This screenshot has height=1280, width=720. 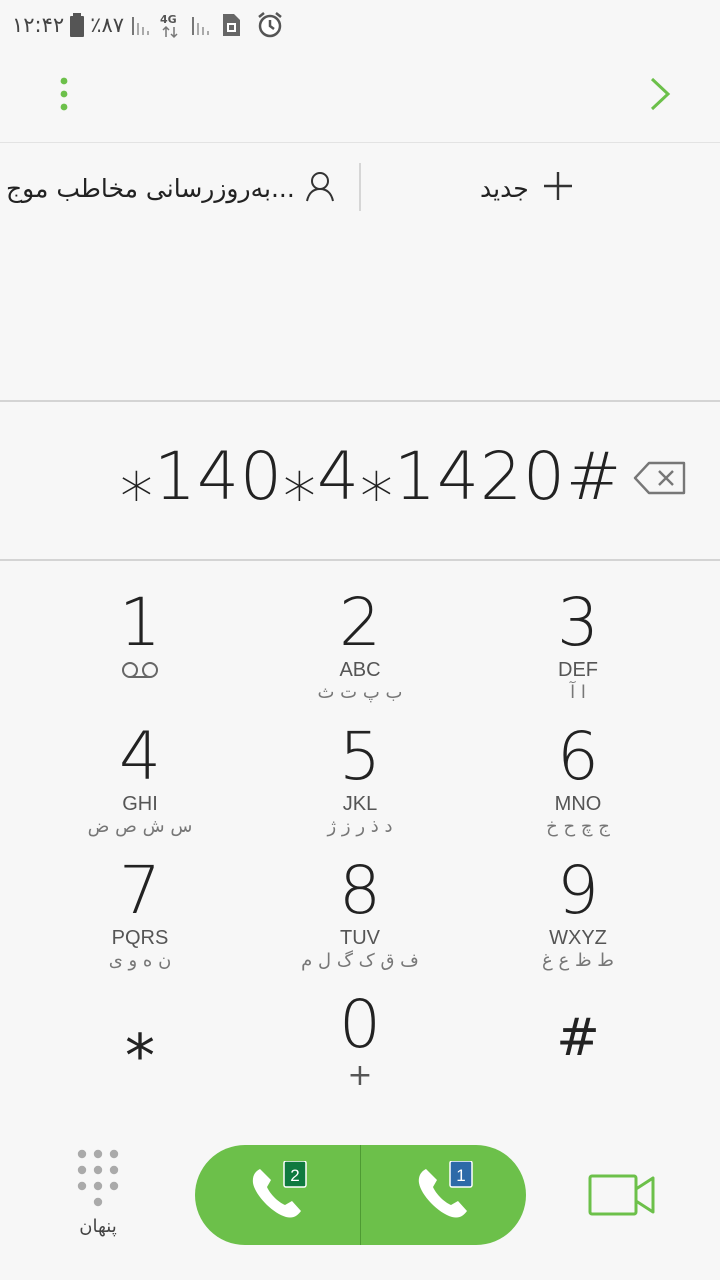 I want to click on video-call-button, so click(x=622, y=1197).